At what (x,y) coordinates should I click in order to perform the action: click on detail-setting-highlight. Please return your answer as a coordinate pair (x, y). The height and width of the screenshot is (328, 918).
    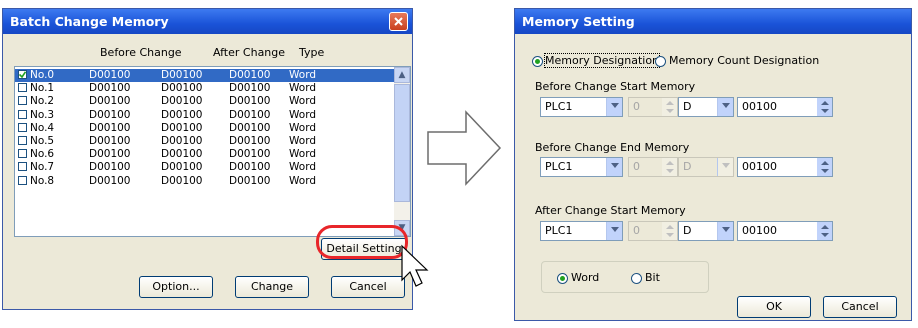
    Looking at the image, I should click on (362, 242).